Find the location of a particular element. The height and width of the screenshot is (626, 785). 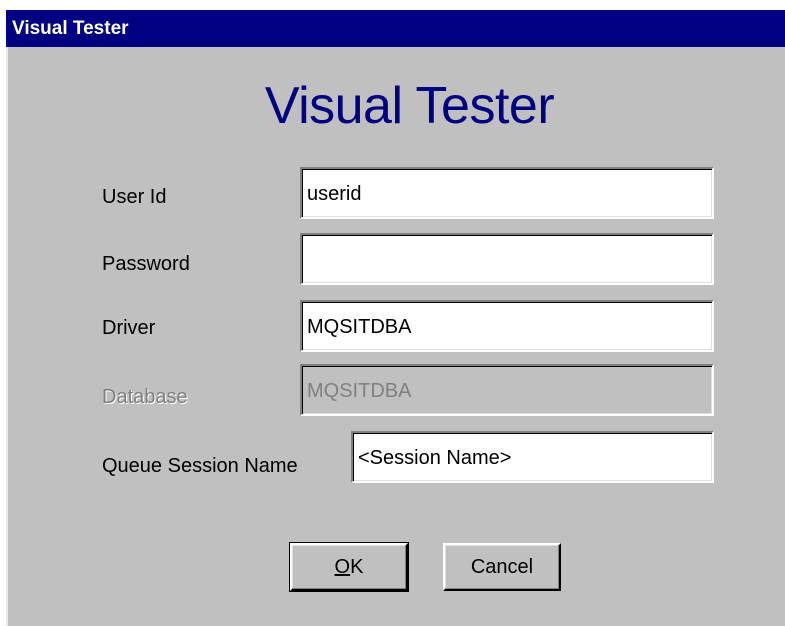

ok-button: OK is located at coordinates (349, 567).